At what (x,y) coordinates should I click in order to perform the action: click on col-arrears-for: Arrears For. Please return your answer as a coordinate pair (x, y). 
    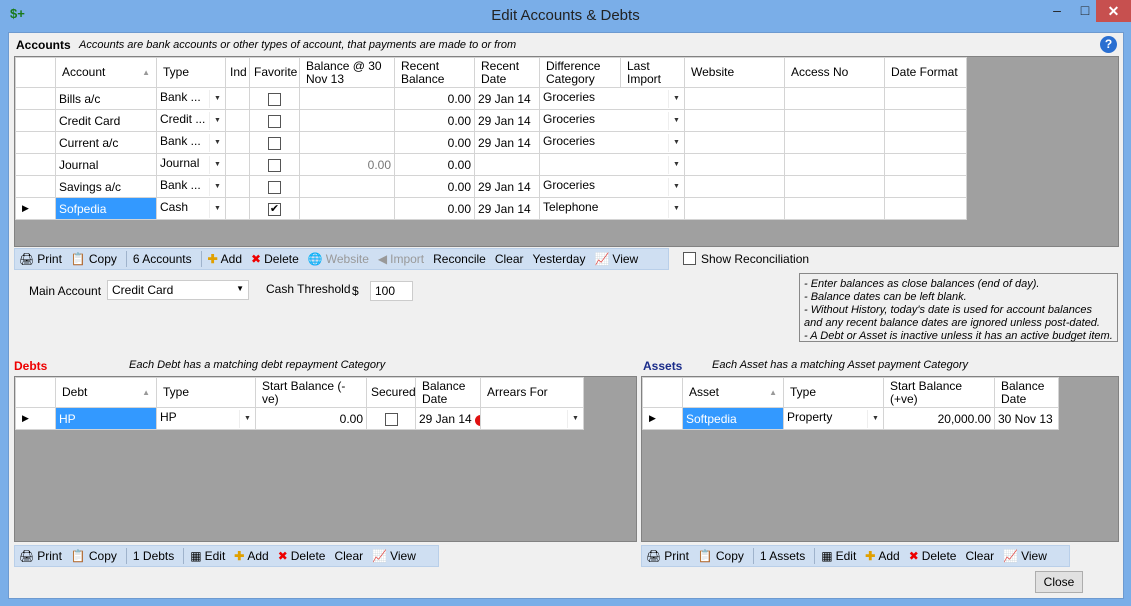
    Looking at the image, I should click on (532, 392).